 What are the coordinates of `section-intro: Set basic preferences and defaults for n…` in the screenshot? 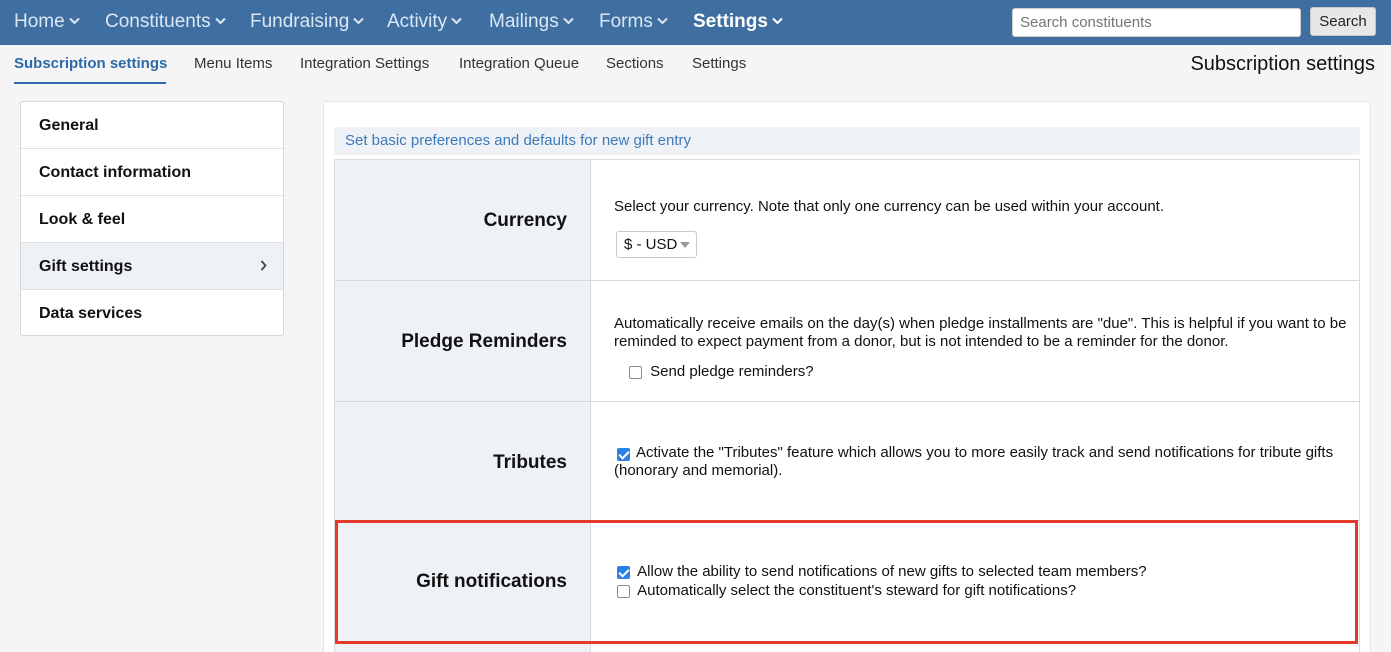 It's located at (847, 141).